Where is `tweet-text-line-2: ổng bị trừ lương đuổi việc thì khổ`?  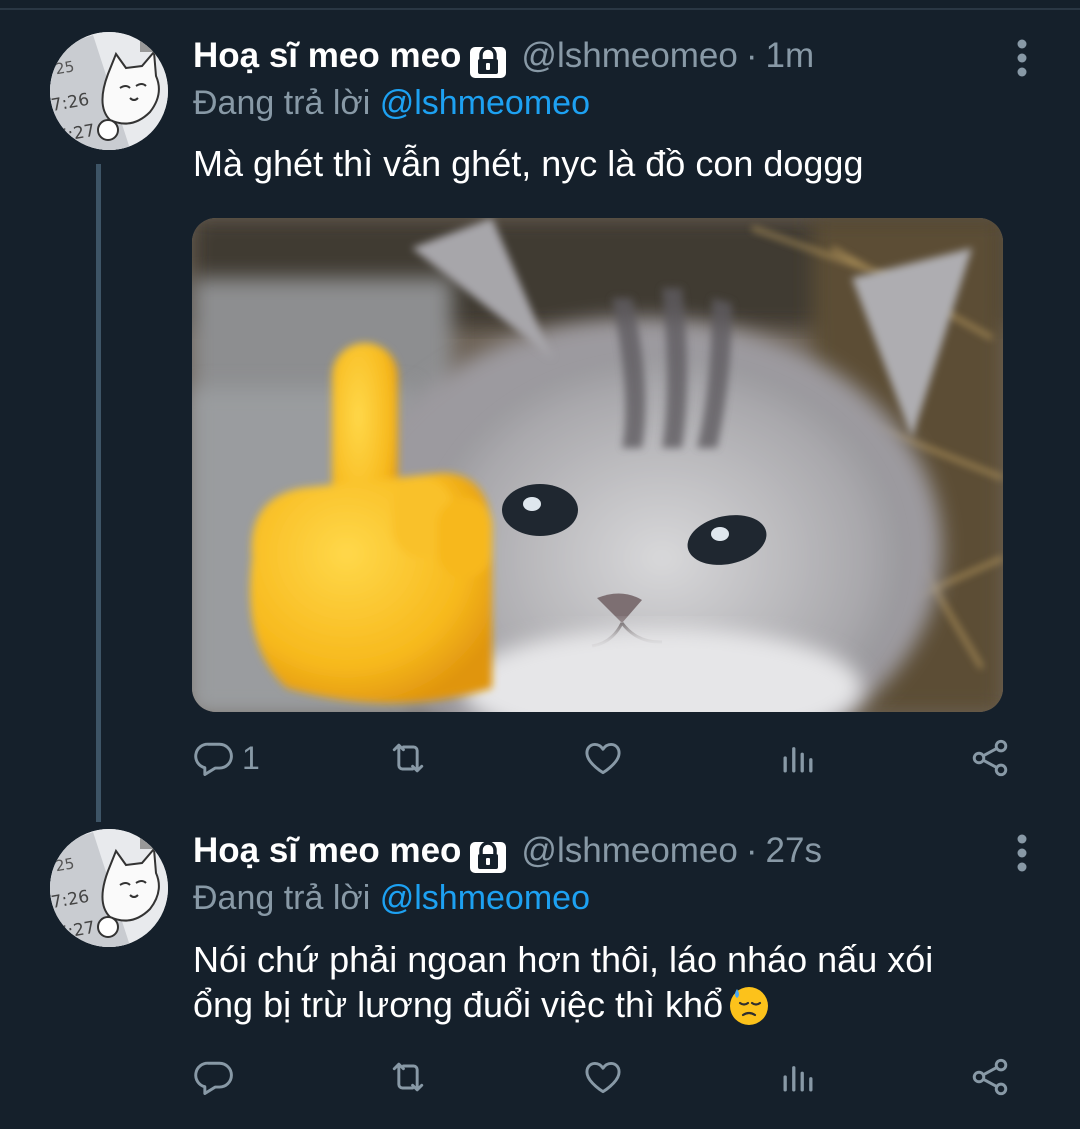
tweet-text-line-2: ổng bị trừ lương đuổi việc thì khổ is located at coordinates (613, 1004).